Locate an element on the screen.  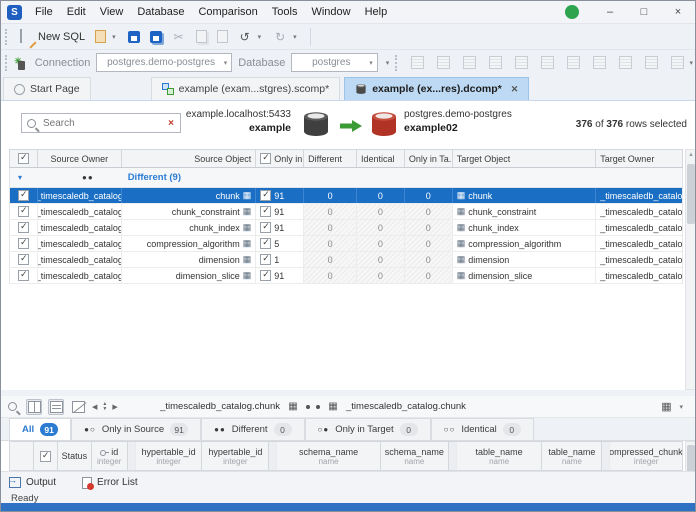
menu-help: Help is located at coordinates (376, 12).